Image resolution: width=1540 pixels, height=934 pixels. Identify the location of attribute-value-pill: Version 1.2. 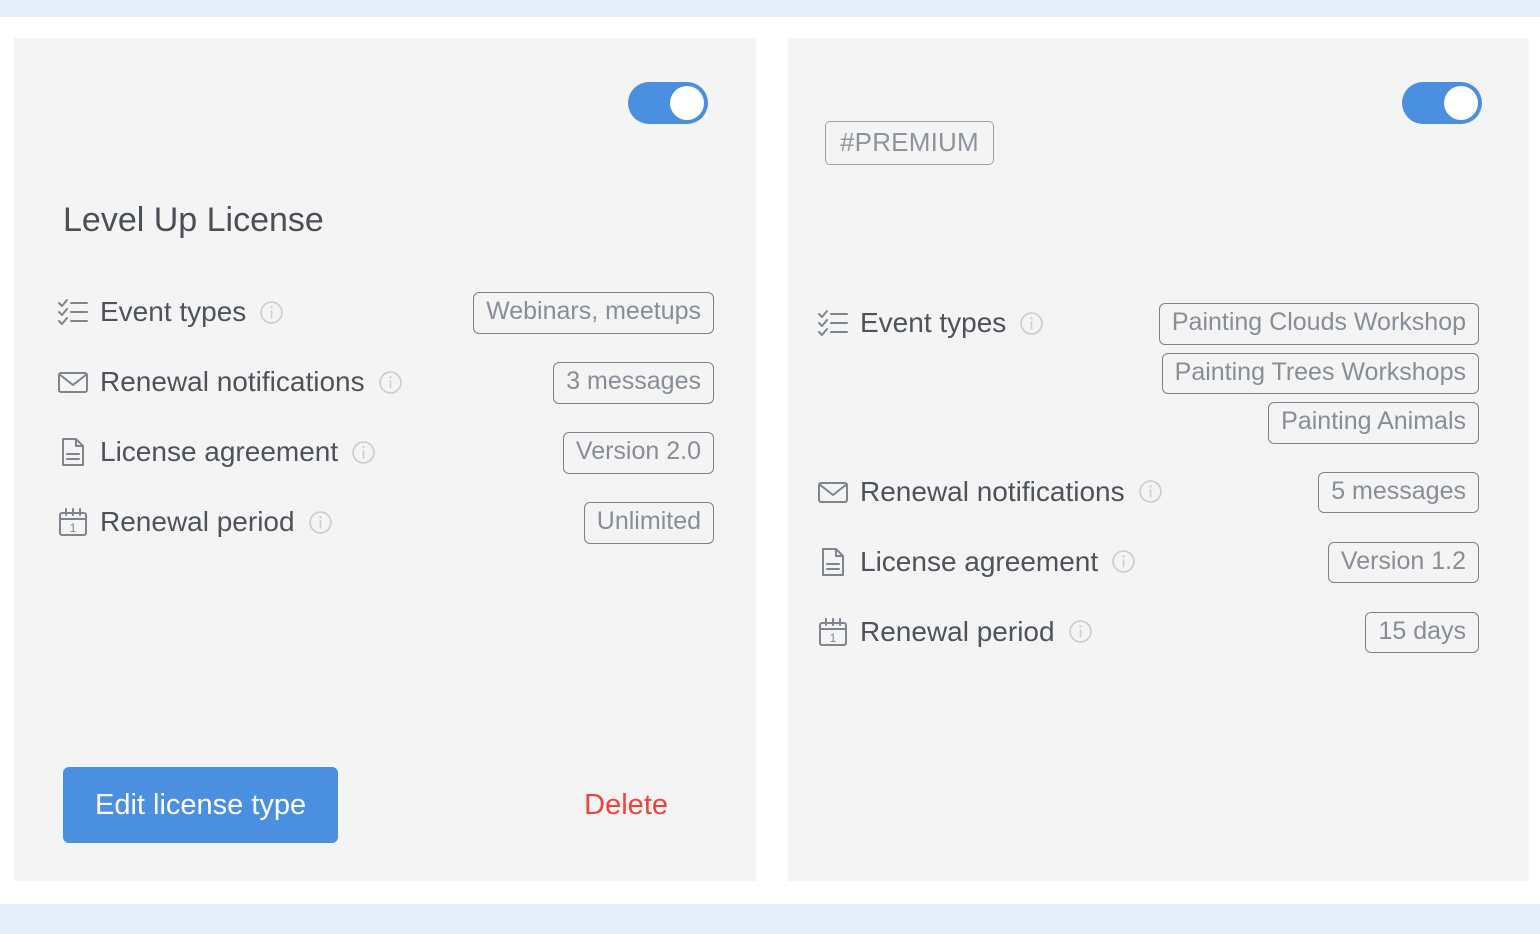
(1403, 562).